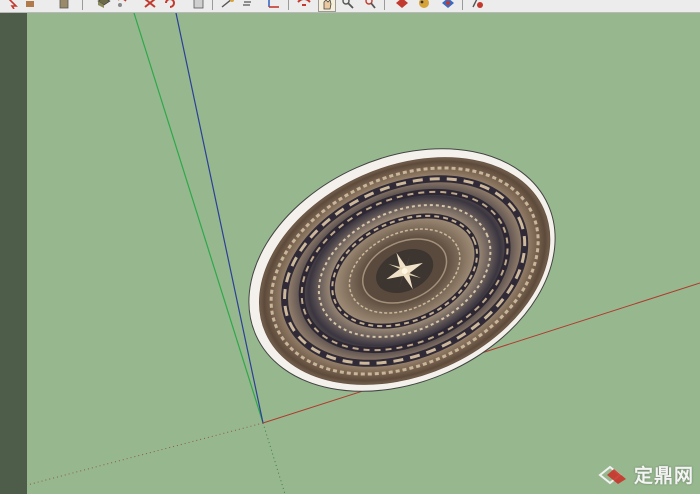  I want to click on select-tool-button, so click(12, 5).